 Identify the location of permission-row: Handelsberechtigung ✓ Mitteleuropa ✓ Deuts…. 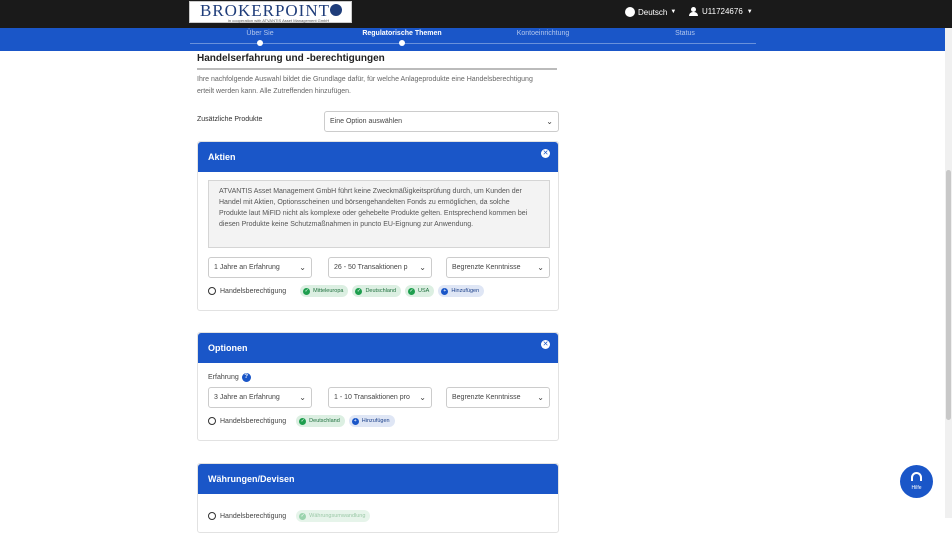
(346, 291).